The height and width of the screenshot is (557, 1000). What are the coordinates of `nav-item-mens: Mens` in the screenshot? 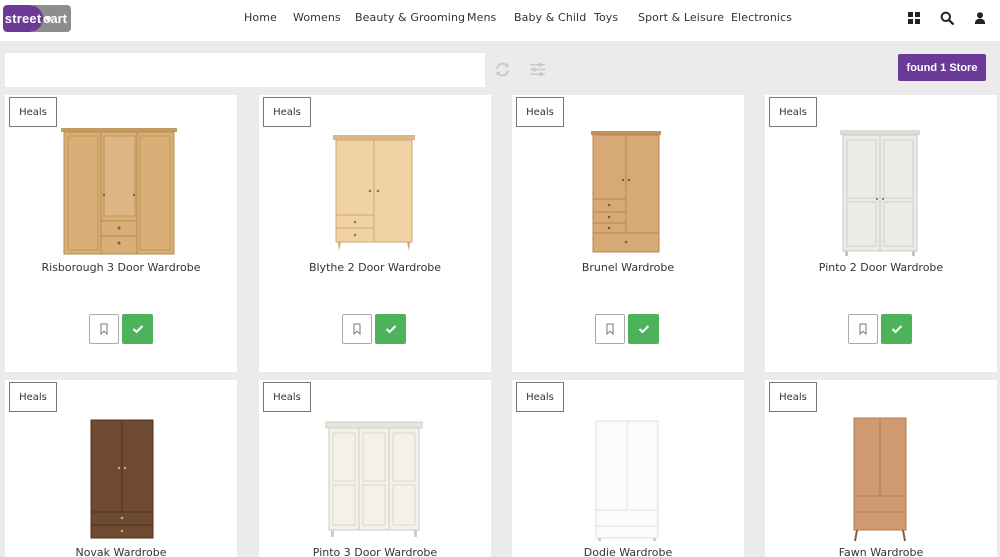 It's located at (481, 17).